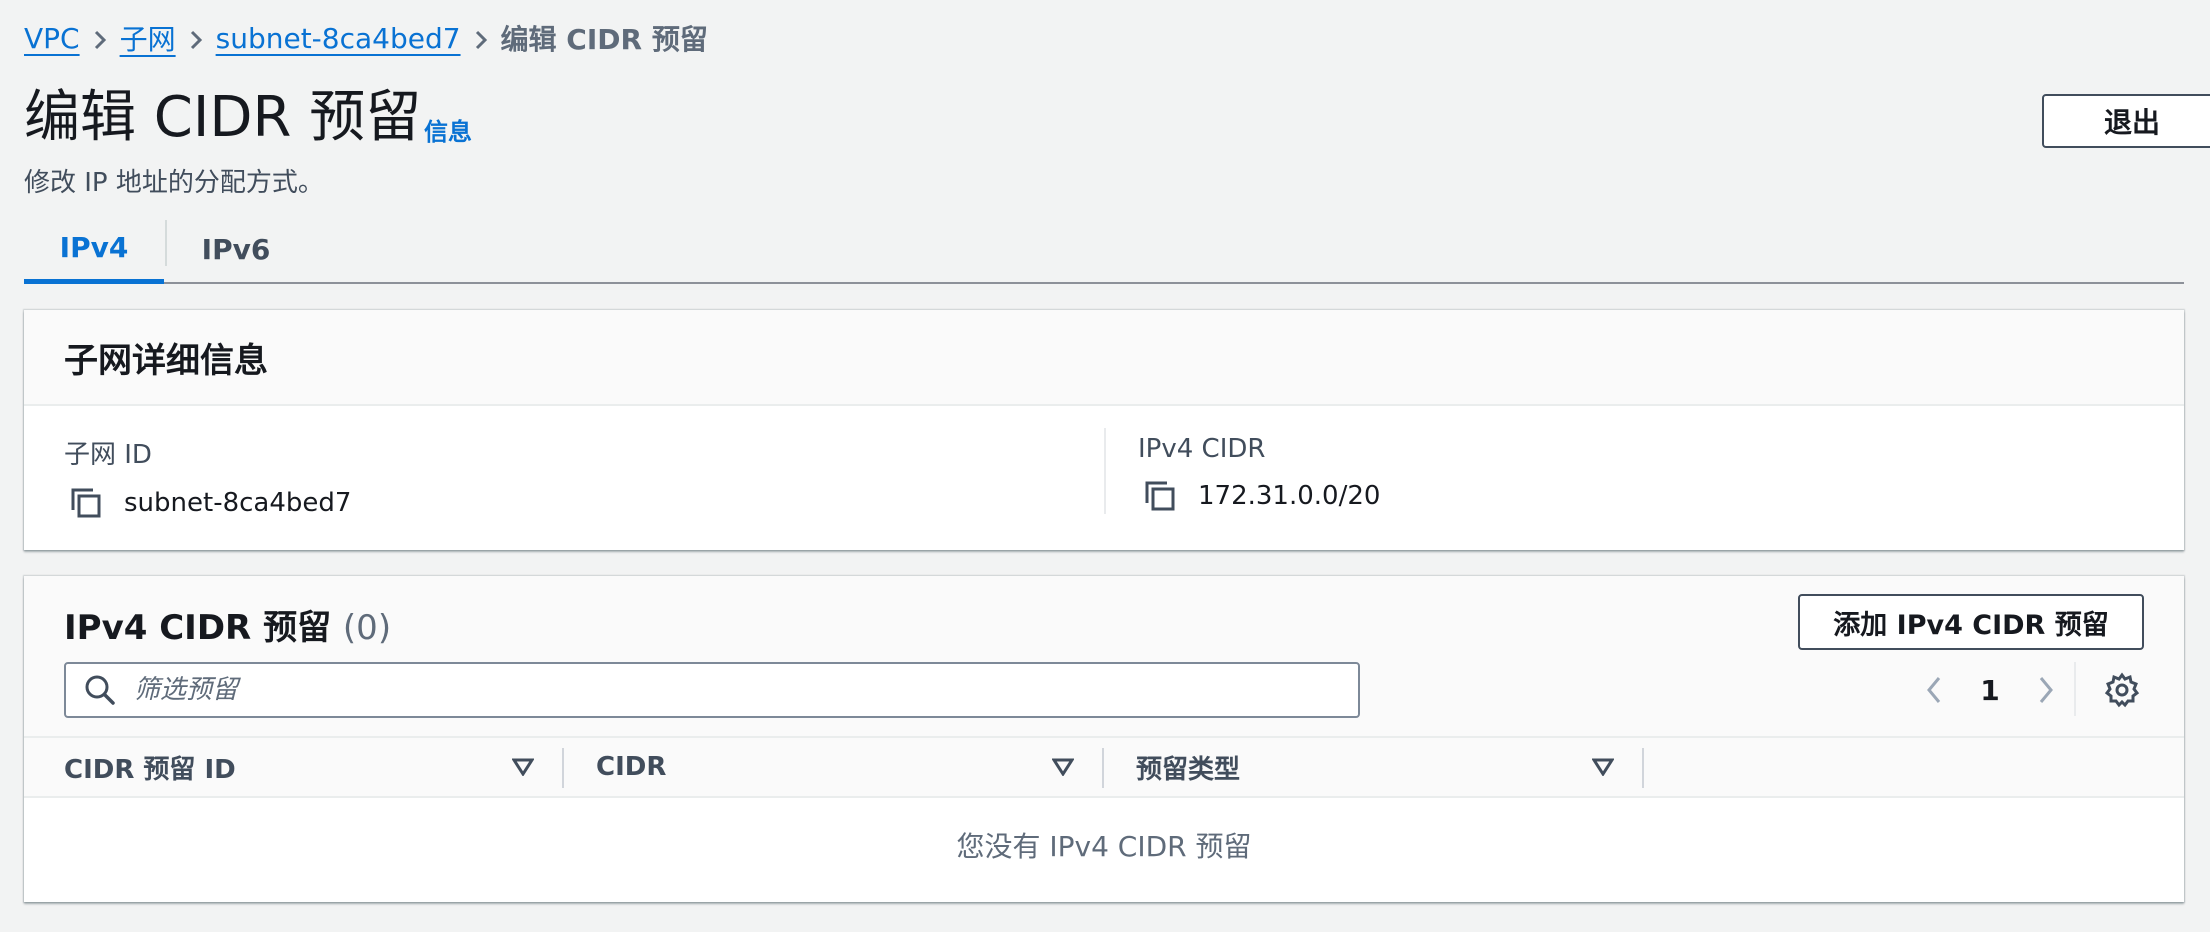 This screenshot has height=932, width=2210. I want to click on search-icon, so click(100, 690).